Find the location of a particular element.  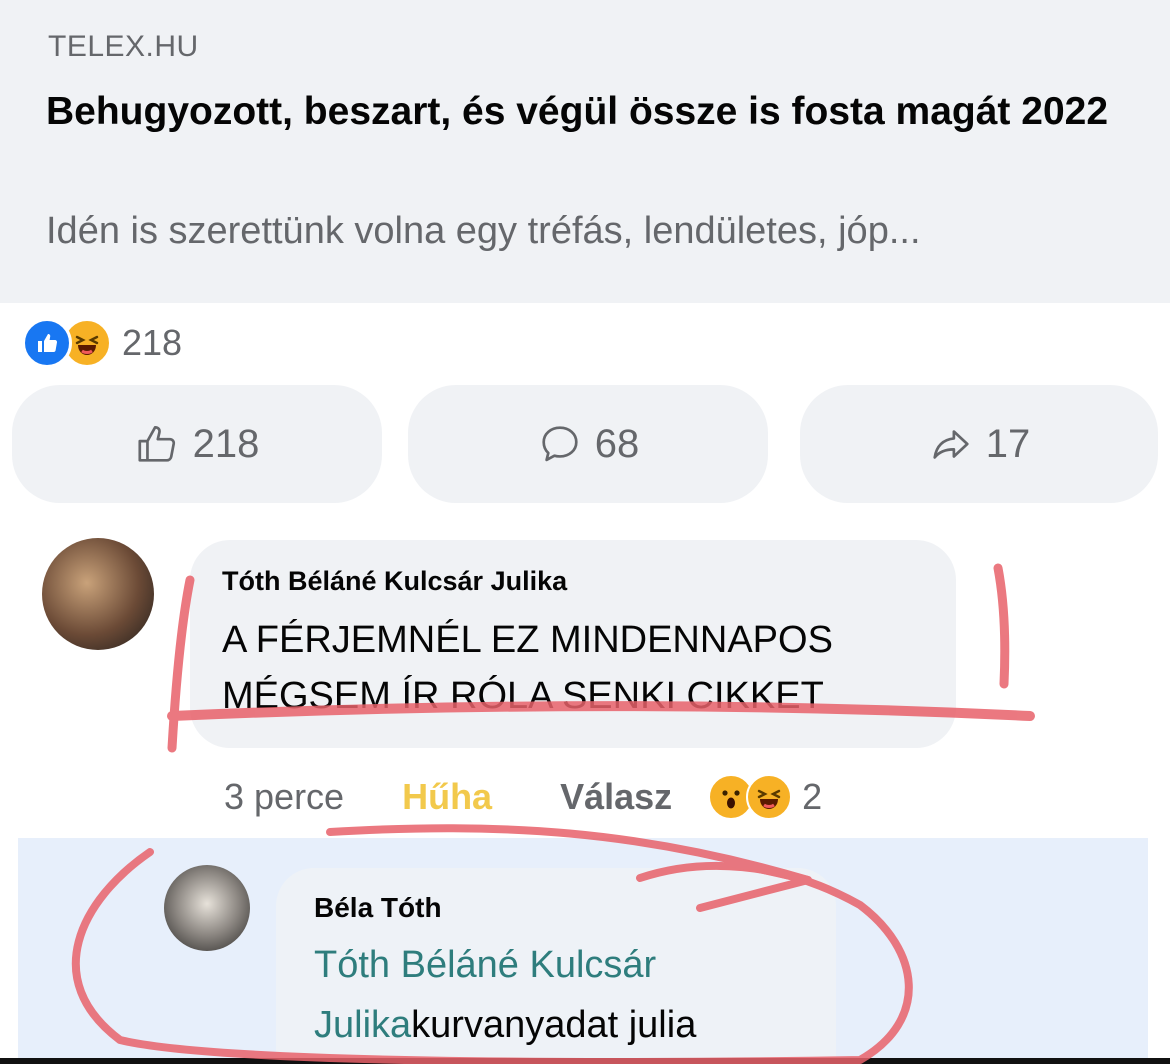

share-count: 17 is located at coordinates (1008, 443).